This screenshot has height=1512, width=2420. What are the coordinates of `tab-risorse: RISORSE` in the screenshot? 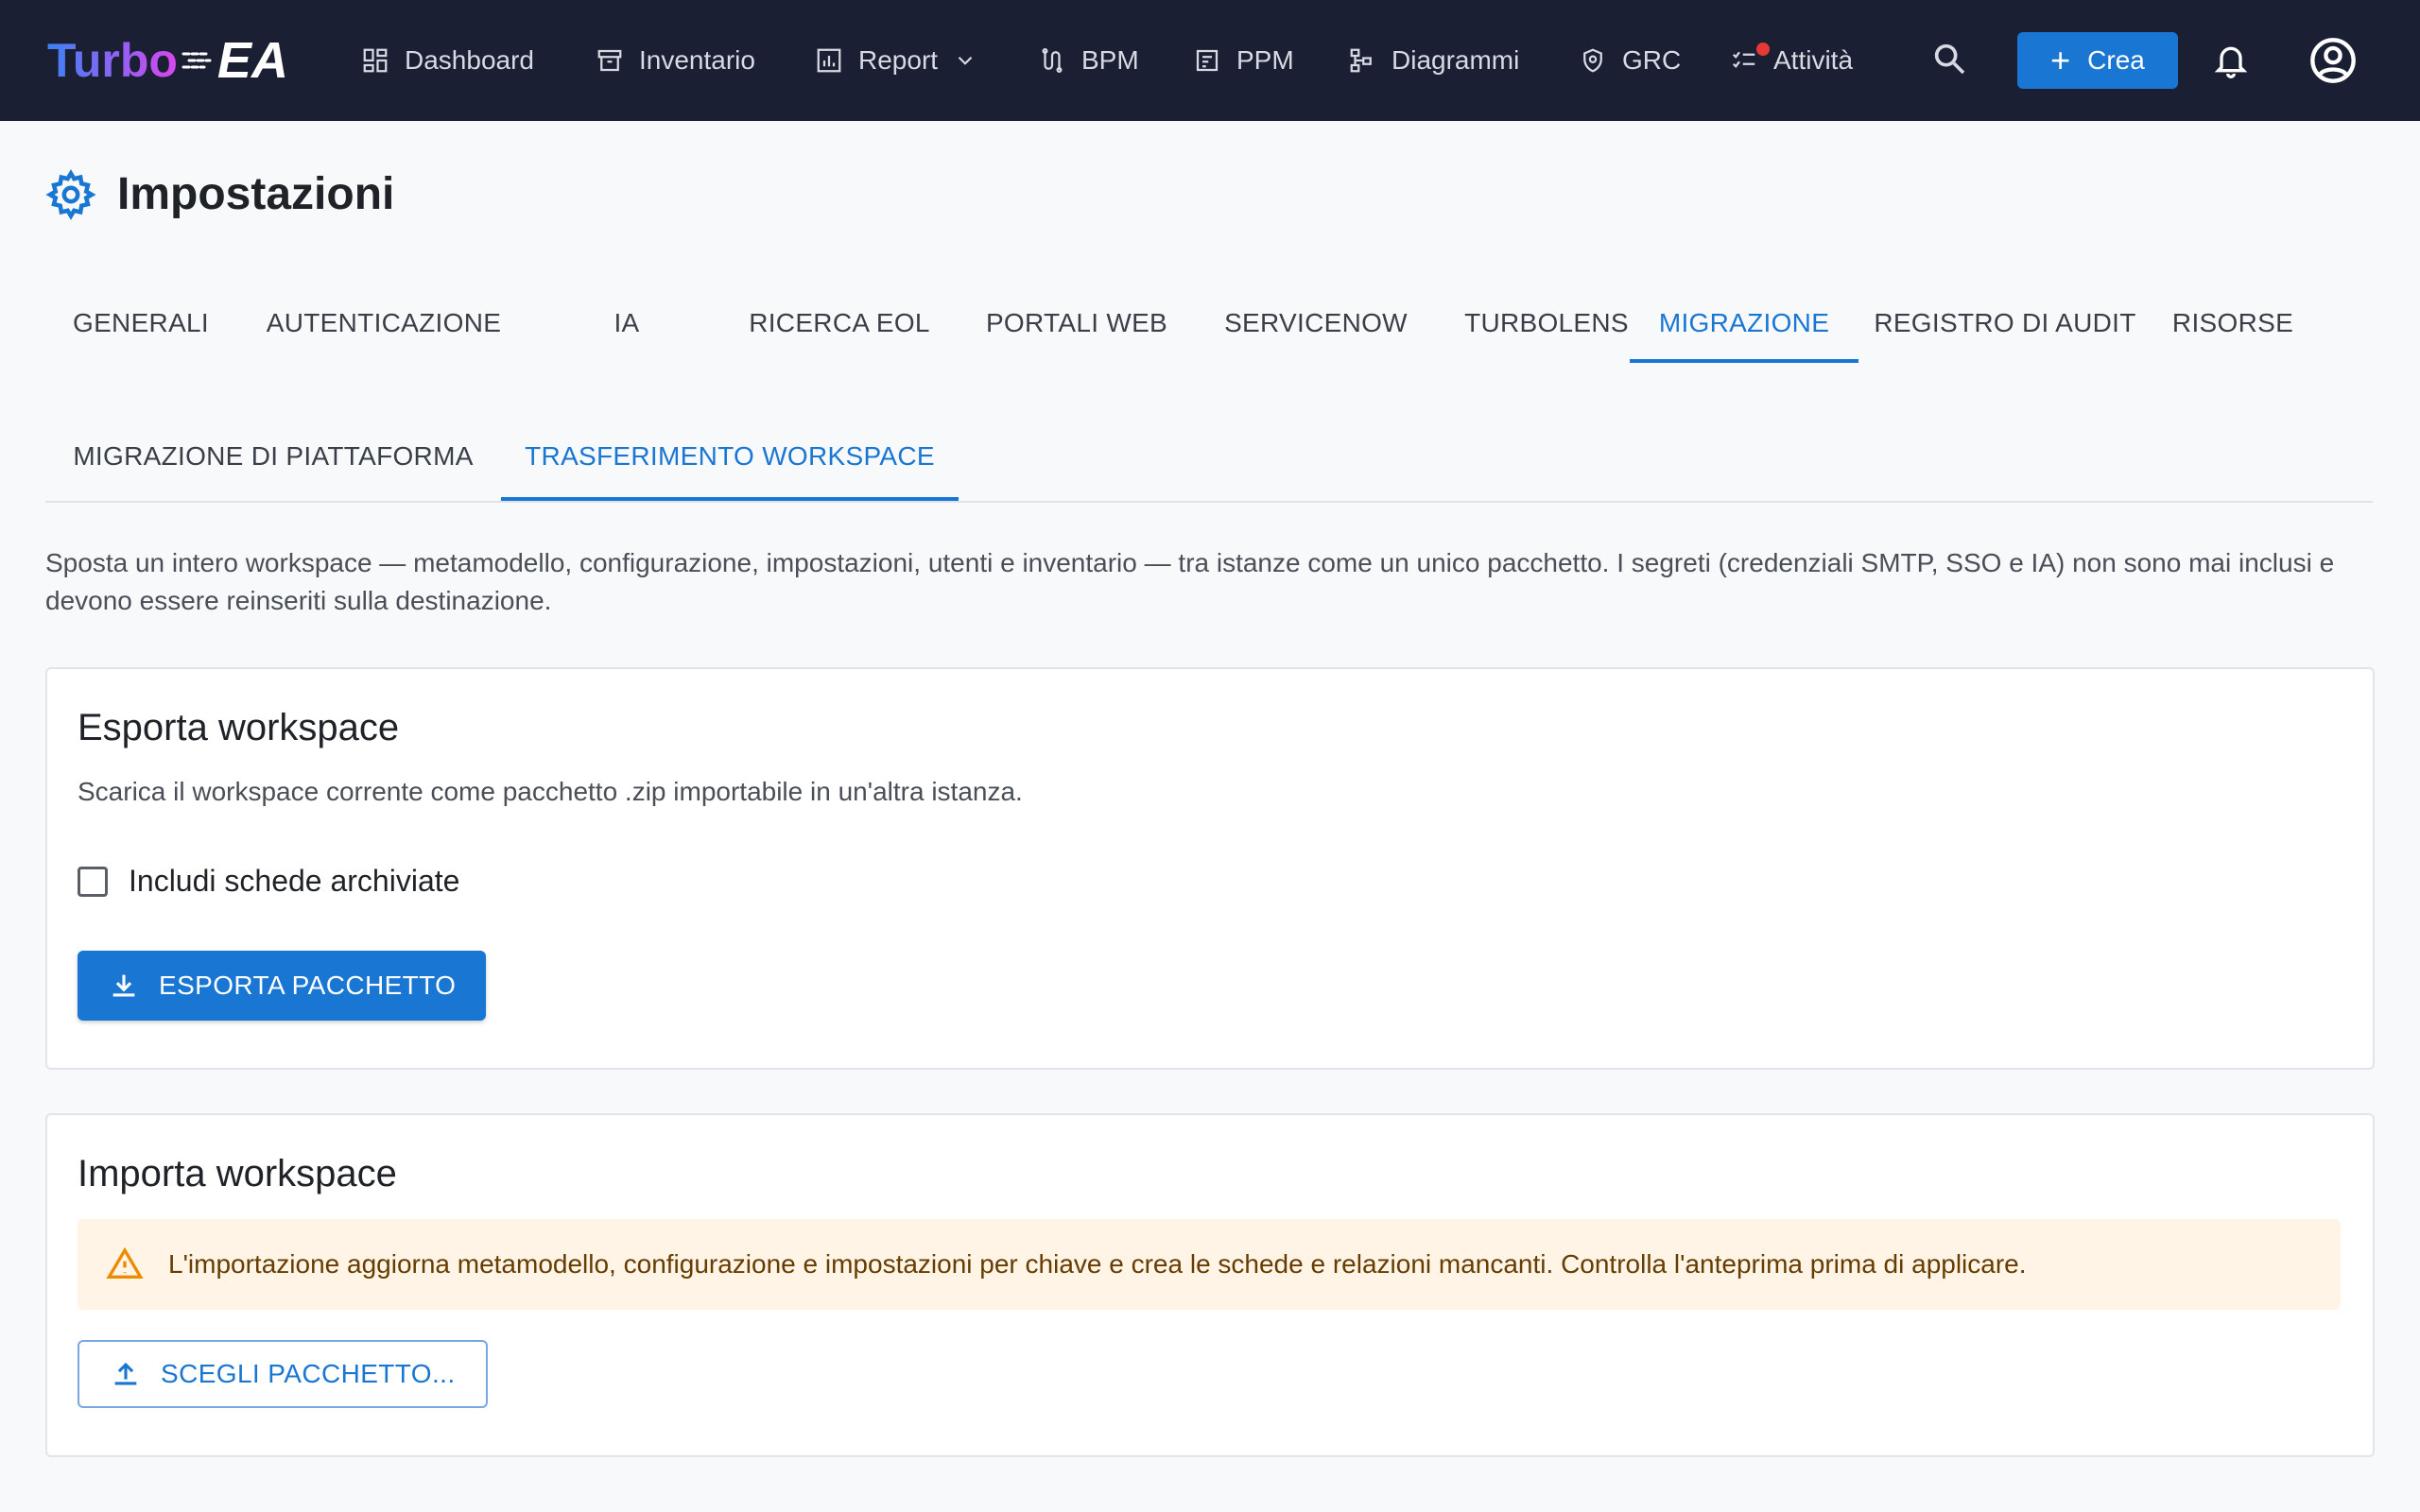 It's located at (2233, 323).